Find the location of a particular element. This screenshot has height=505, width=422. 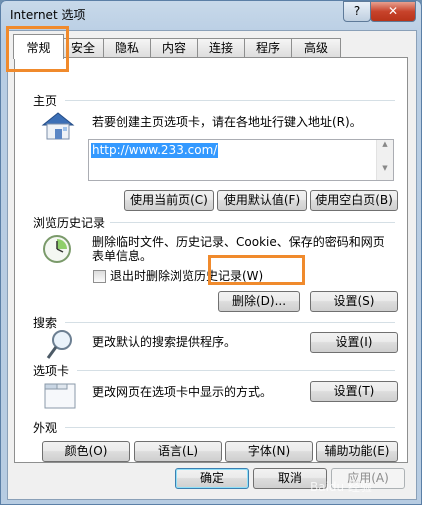

history-description-line2: 表单信息。 is located at coordinates (122, 256).